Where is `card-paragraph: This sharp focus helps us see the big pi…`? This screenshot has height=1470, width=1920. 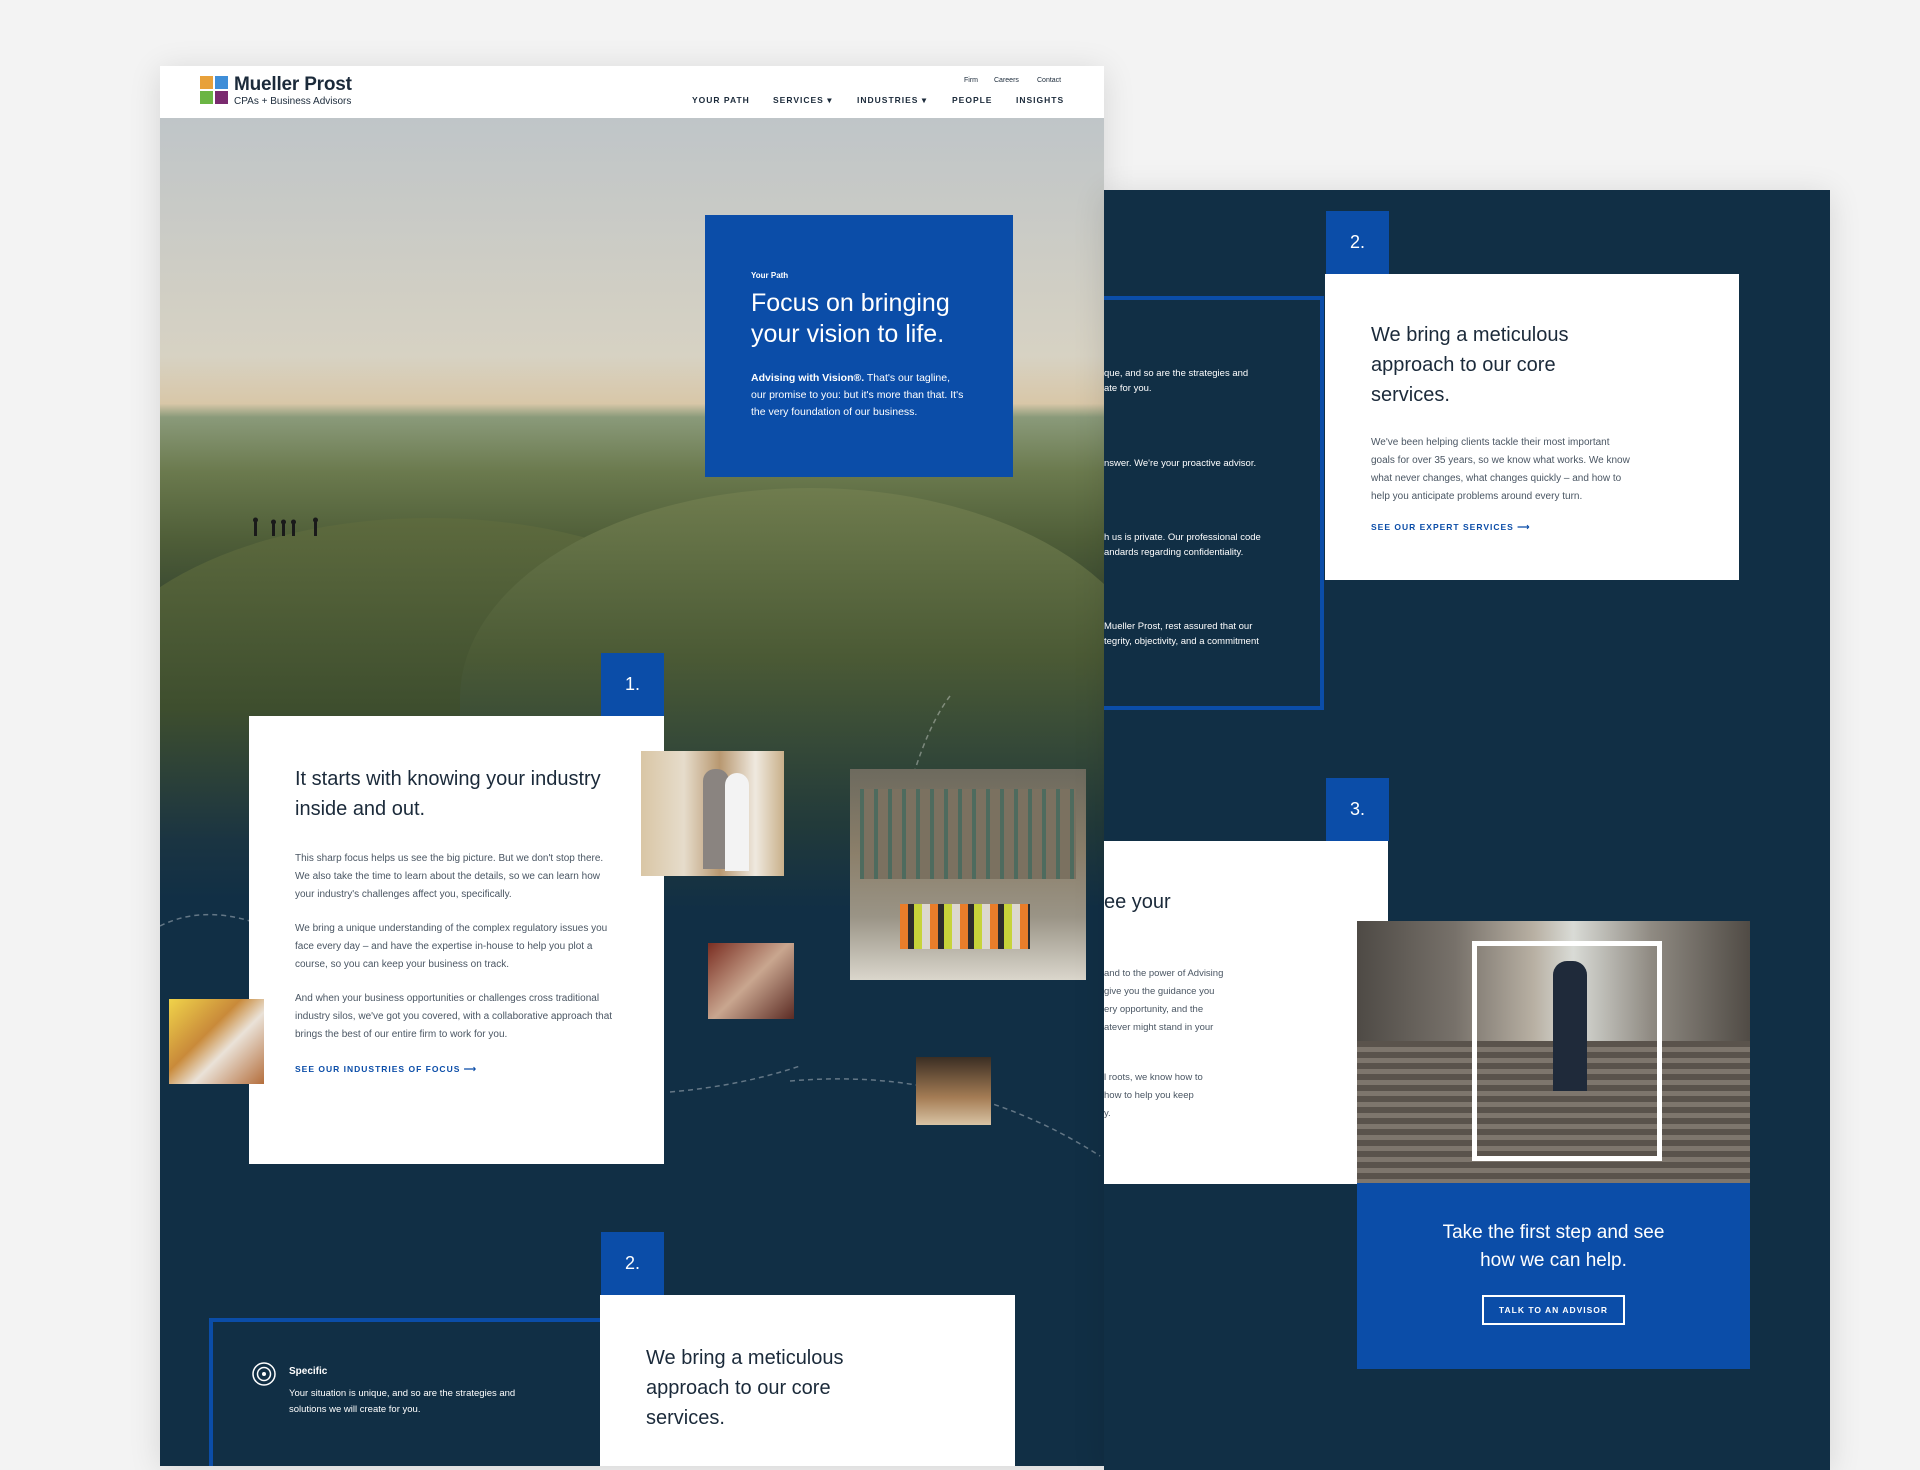
card-paragraph: This sharp focus helps us see the big pi… is located at coordinates (449, 876).